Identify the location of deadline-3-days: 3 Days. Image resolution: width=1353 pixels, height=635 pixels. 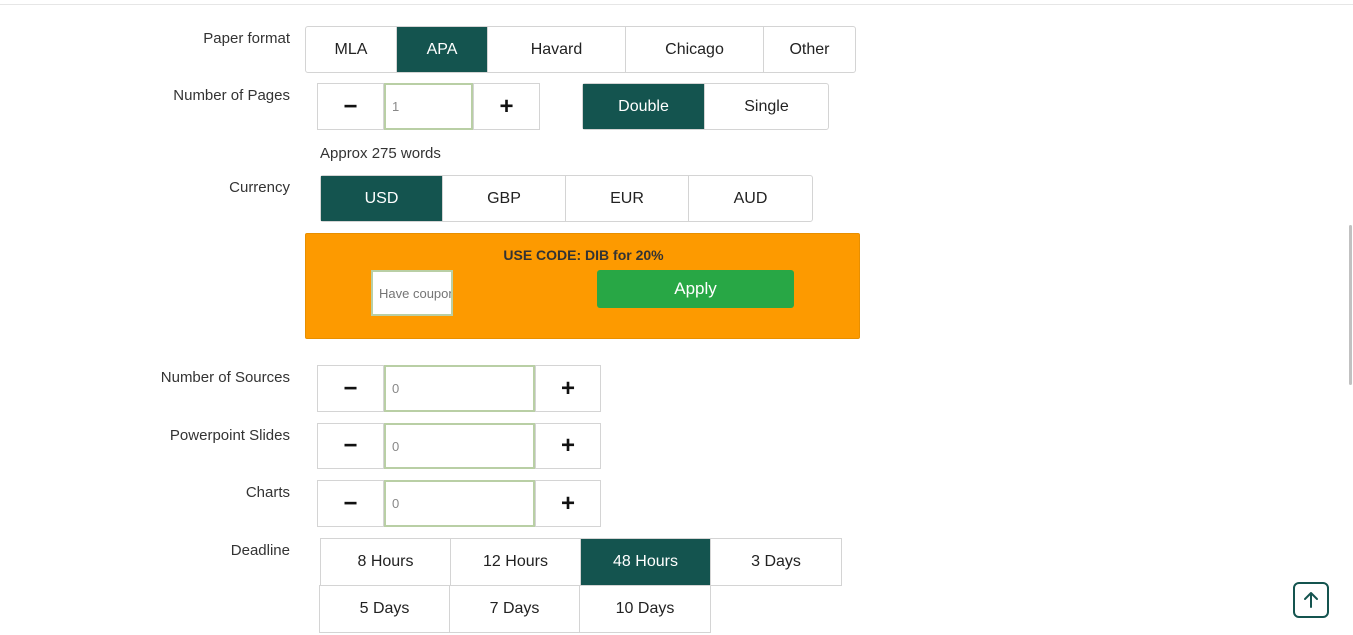
(776, 562).